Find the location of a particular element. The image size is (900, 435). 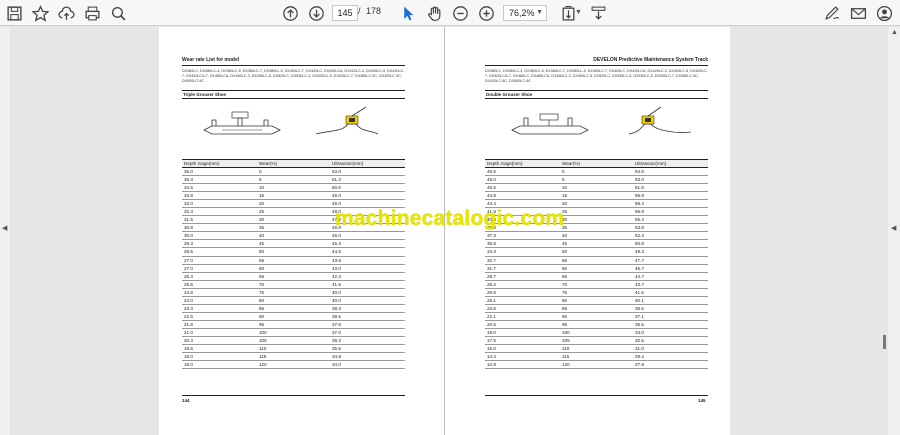

depth-gage-cell: 30.0 is located at coordinates (219, 236).